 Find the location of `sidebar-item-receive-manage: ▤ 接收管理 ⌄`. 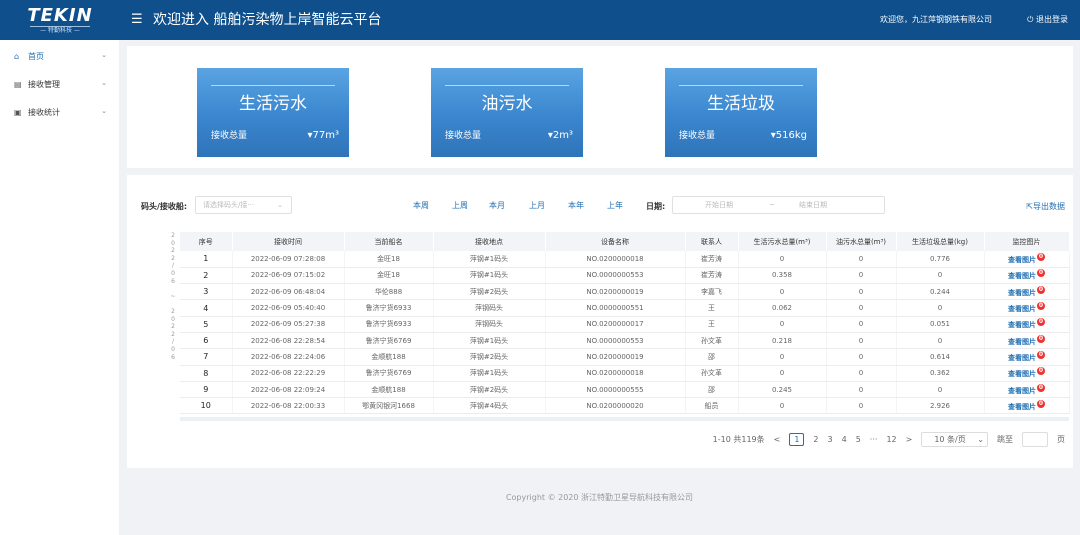

sidebar-item-receive-manage: ▤ 接收管理 ⌄ is located at coordinates (59, 84).